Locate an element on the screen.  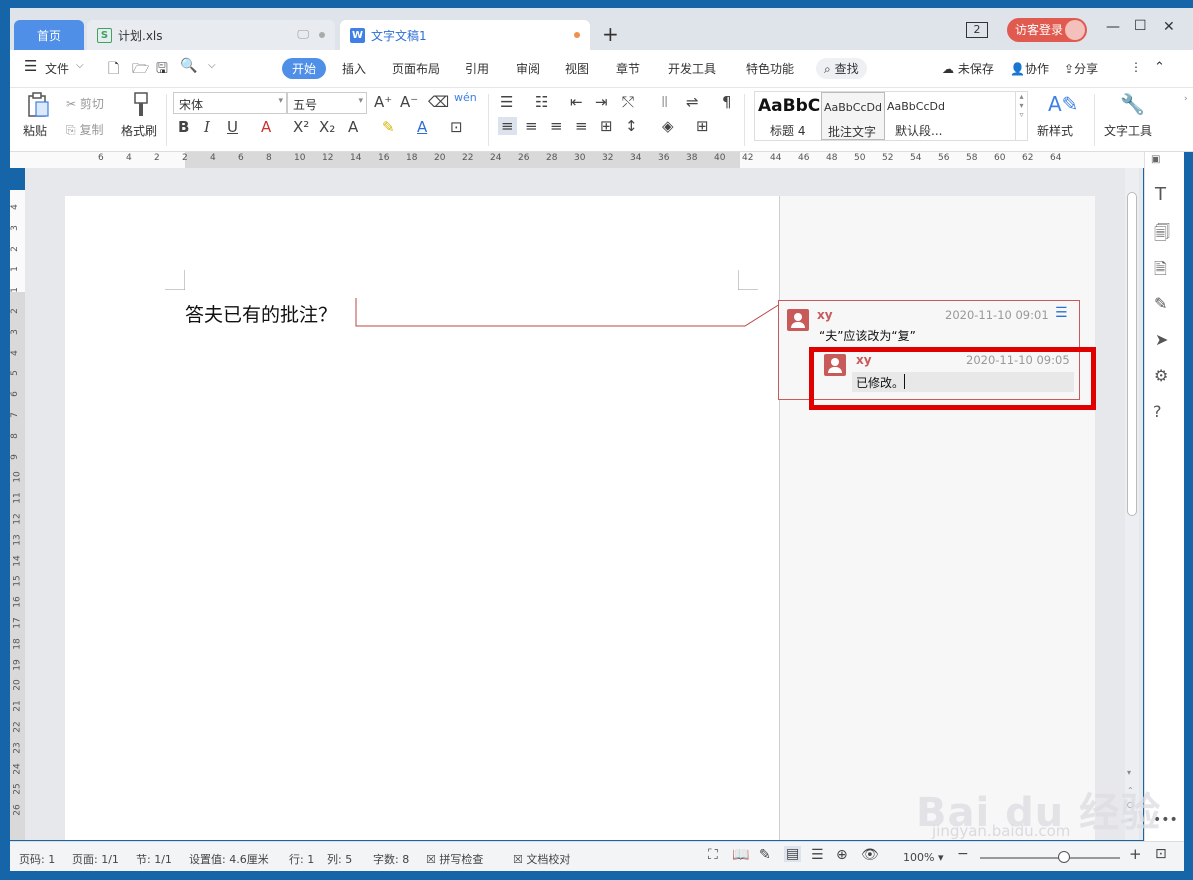
zoom-in-icon: + is located at coordinates (1135, 854).